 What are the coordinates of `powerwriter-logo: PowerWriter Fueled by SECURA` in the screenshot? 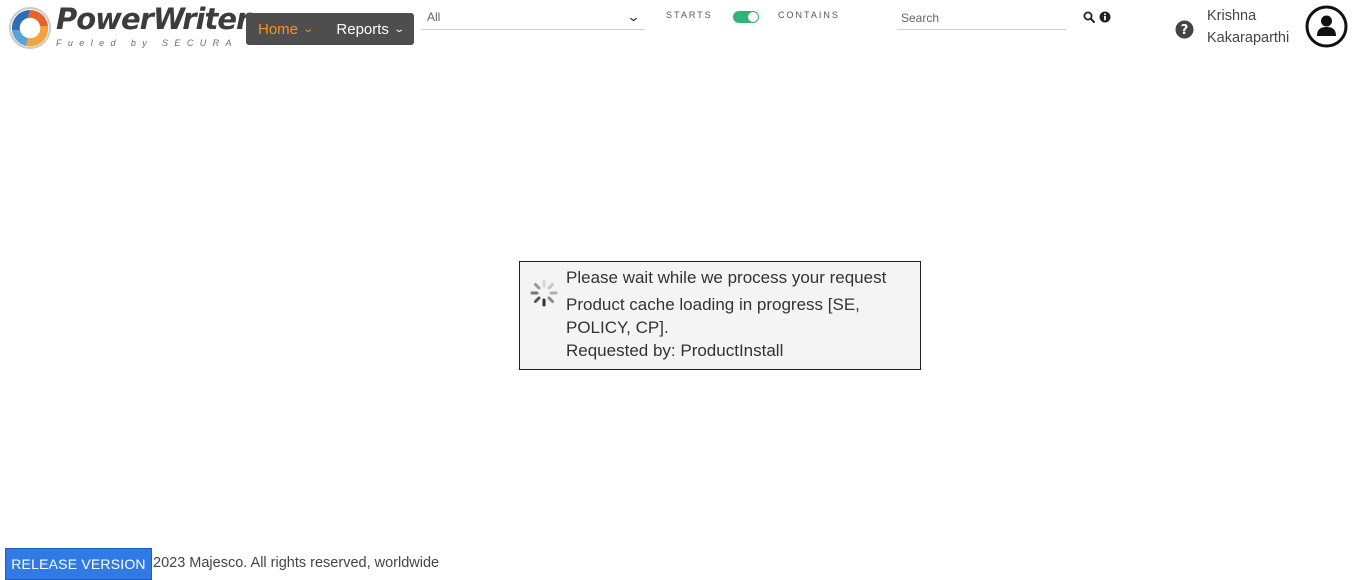 It's located at (128, 26).